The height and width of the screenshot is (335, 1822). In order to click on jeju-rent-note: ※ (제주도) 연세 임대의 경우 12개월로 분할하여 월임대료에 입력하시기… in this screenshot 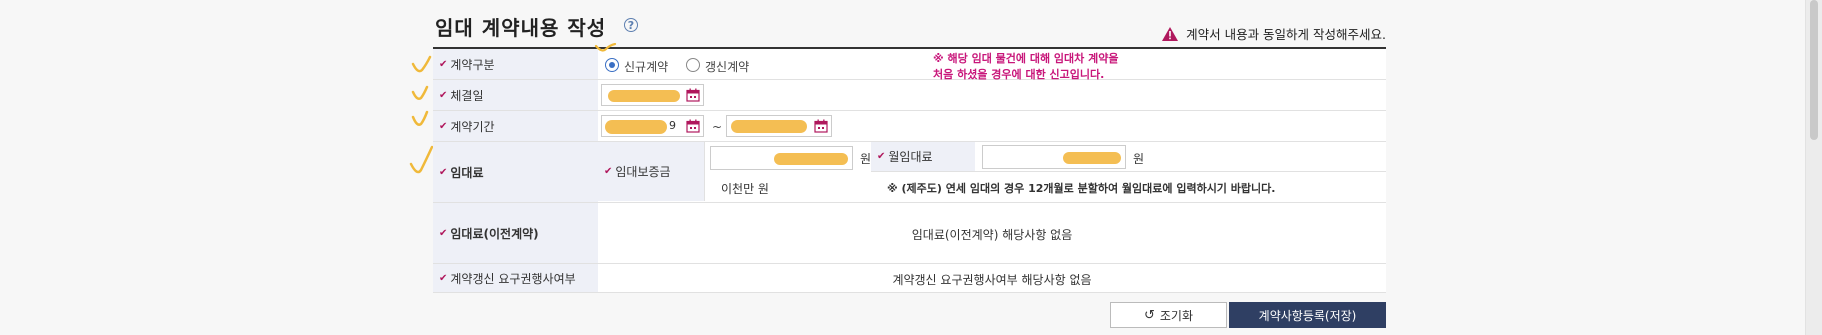, I will do `click(1081, 188)`.